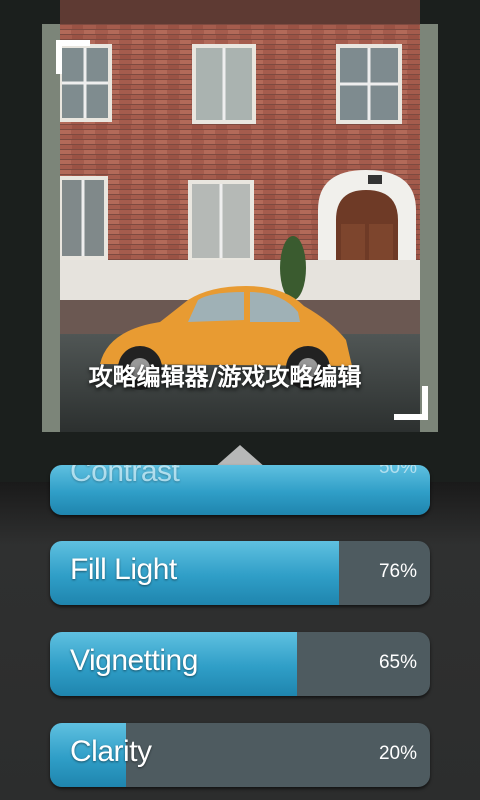 The image size is (480, 800). Describe the element at coordinates (240, 664) in the screenshot. I see `slider-vignetting: Vignetting 65%` at that location.